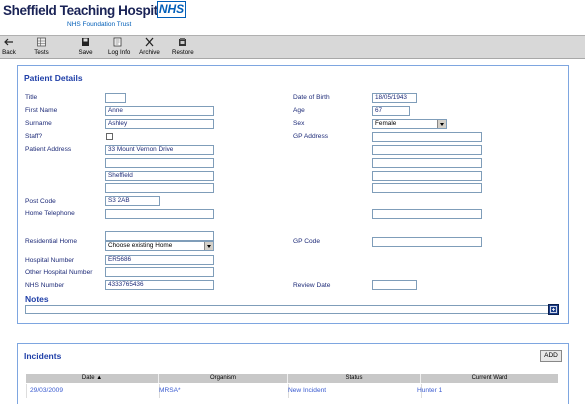 The image size is (585, 404). What do you see at coordinates (427, 188) in the screenshot?
I see `gp-address-line5-input` at bounding box center [427, 188].